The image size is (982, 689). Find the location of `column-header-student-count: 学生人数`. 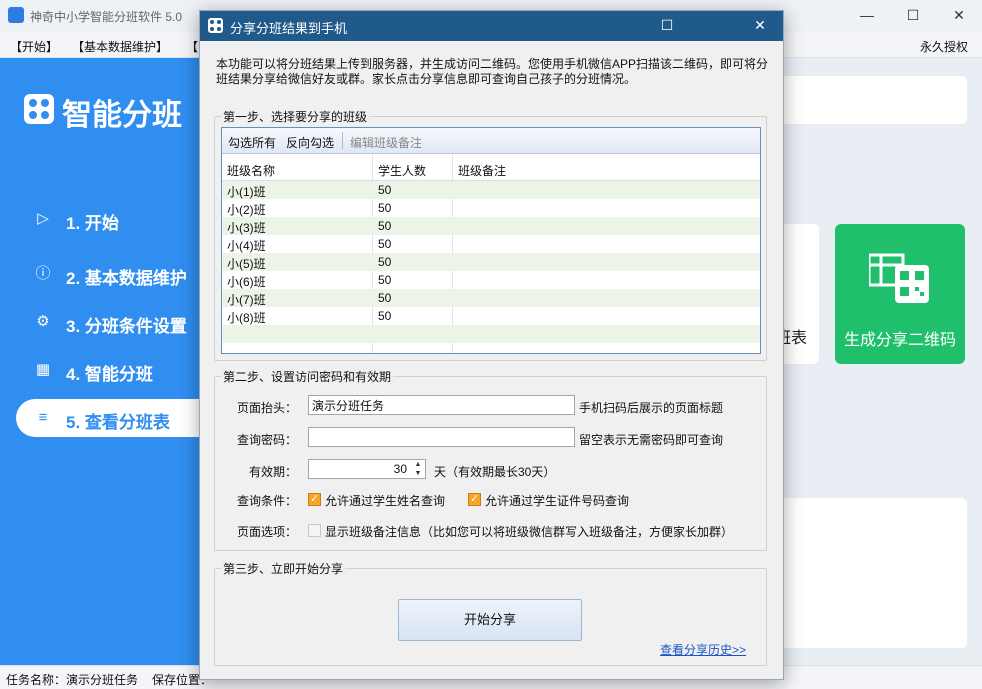

column-header-student-count: 学生人数 is located at coordinates (402, 170).